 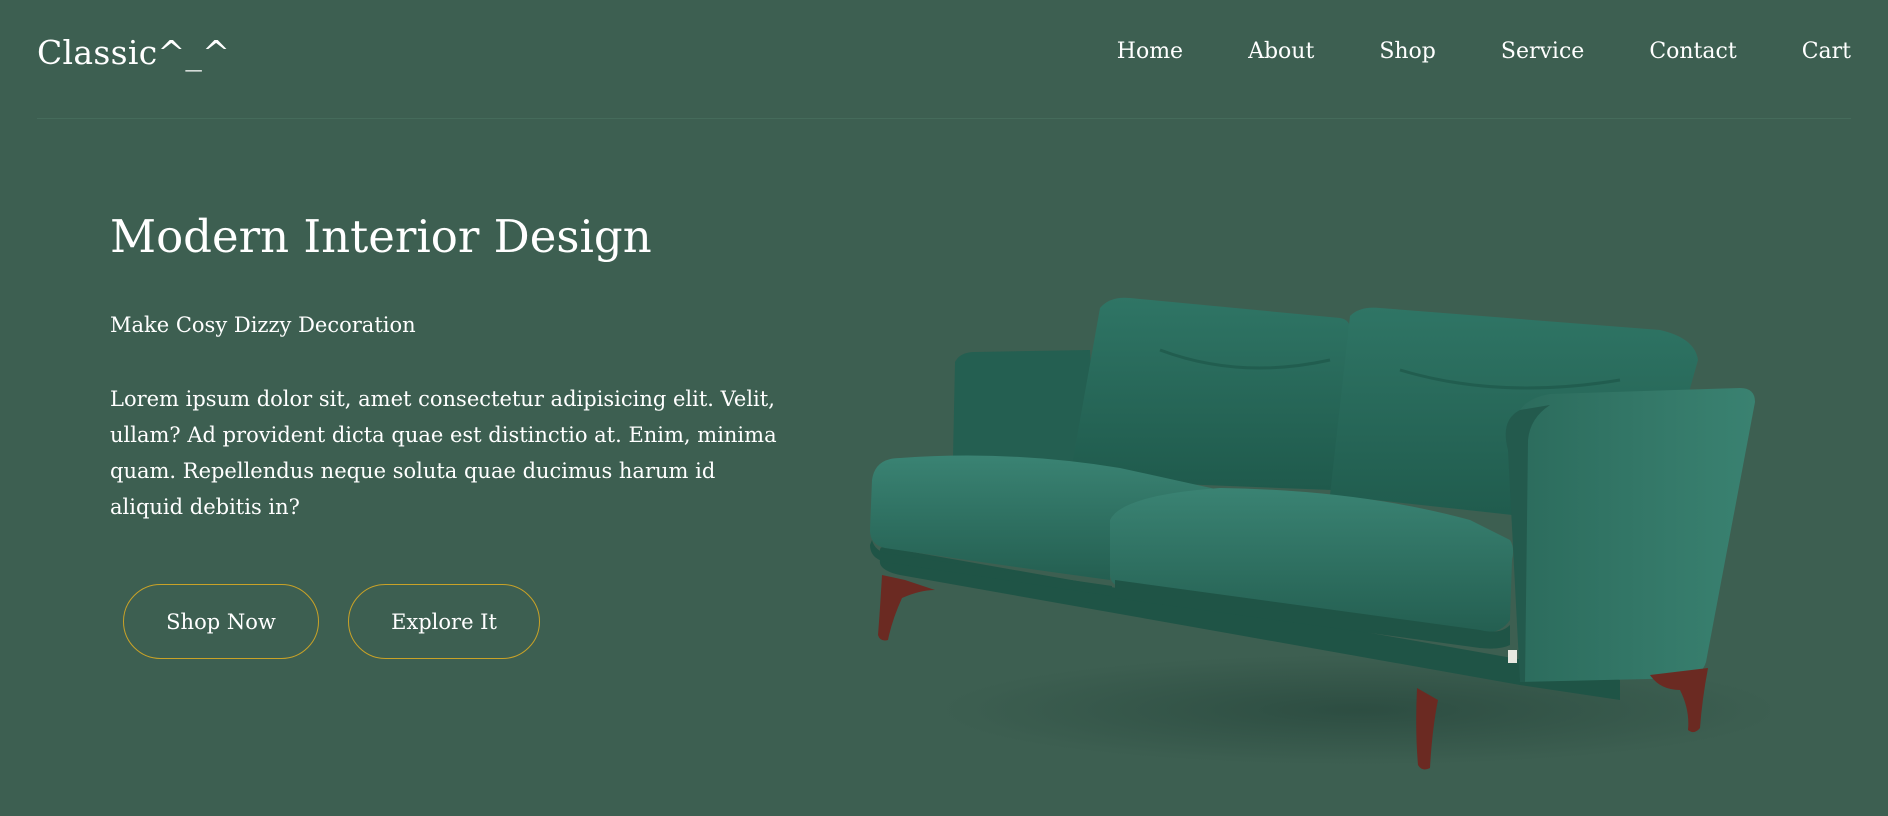 I want to click on nav-home-link: Home, so click(x=1150, y=51).